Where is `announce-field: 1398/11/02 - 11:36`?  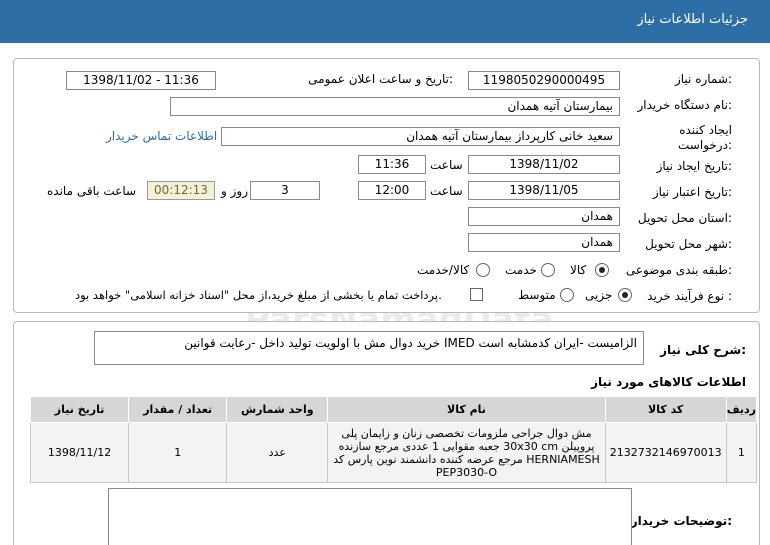
announce-field: 1398/11/02 - 11:36 is located at coordinates (141, 80).